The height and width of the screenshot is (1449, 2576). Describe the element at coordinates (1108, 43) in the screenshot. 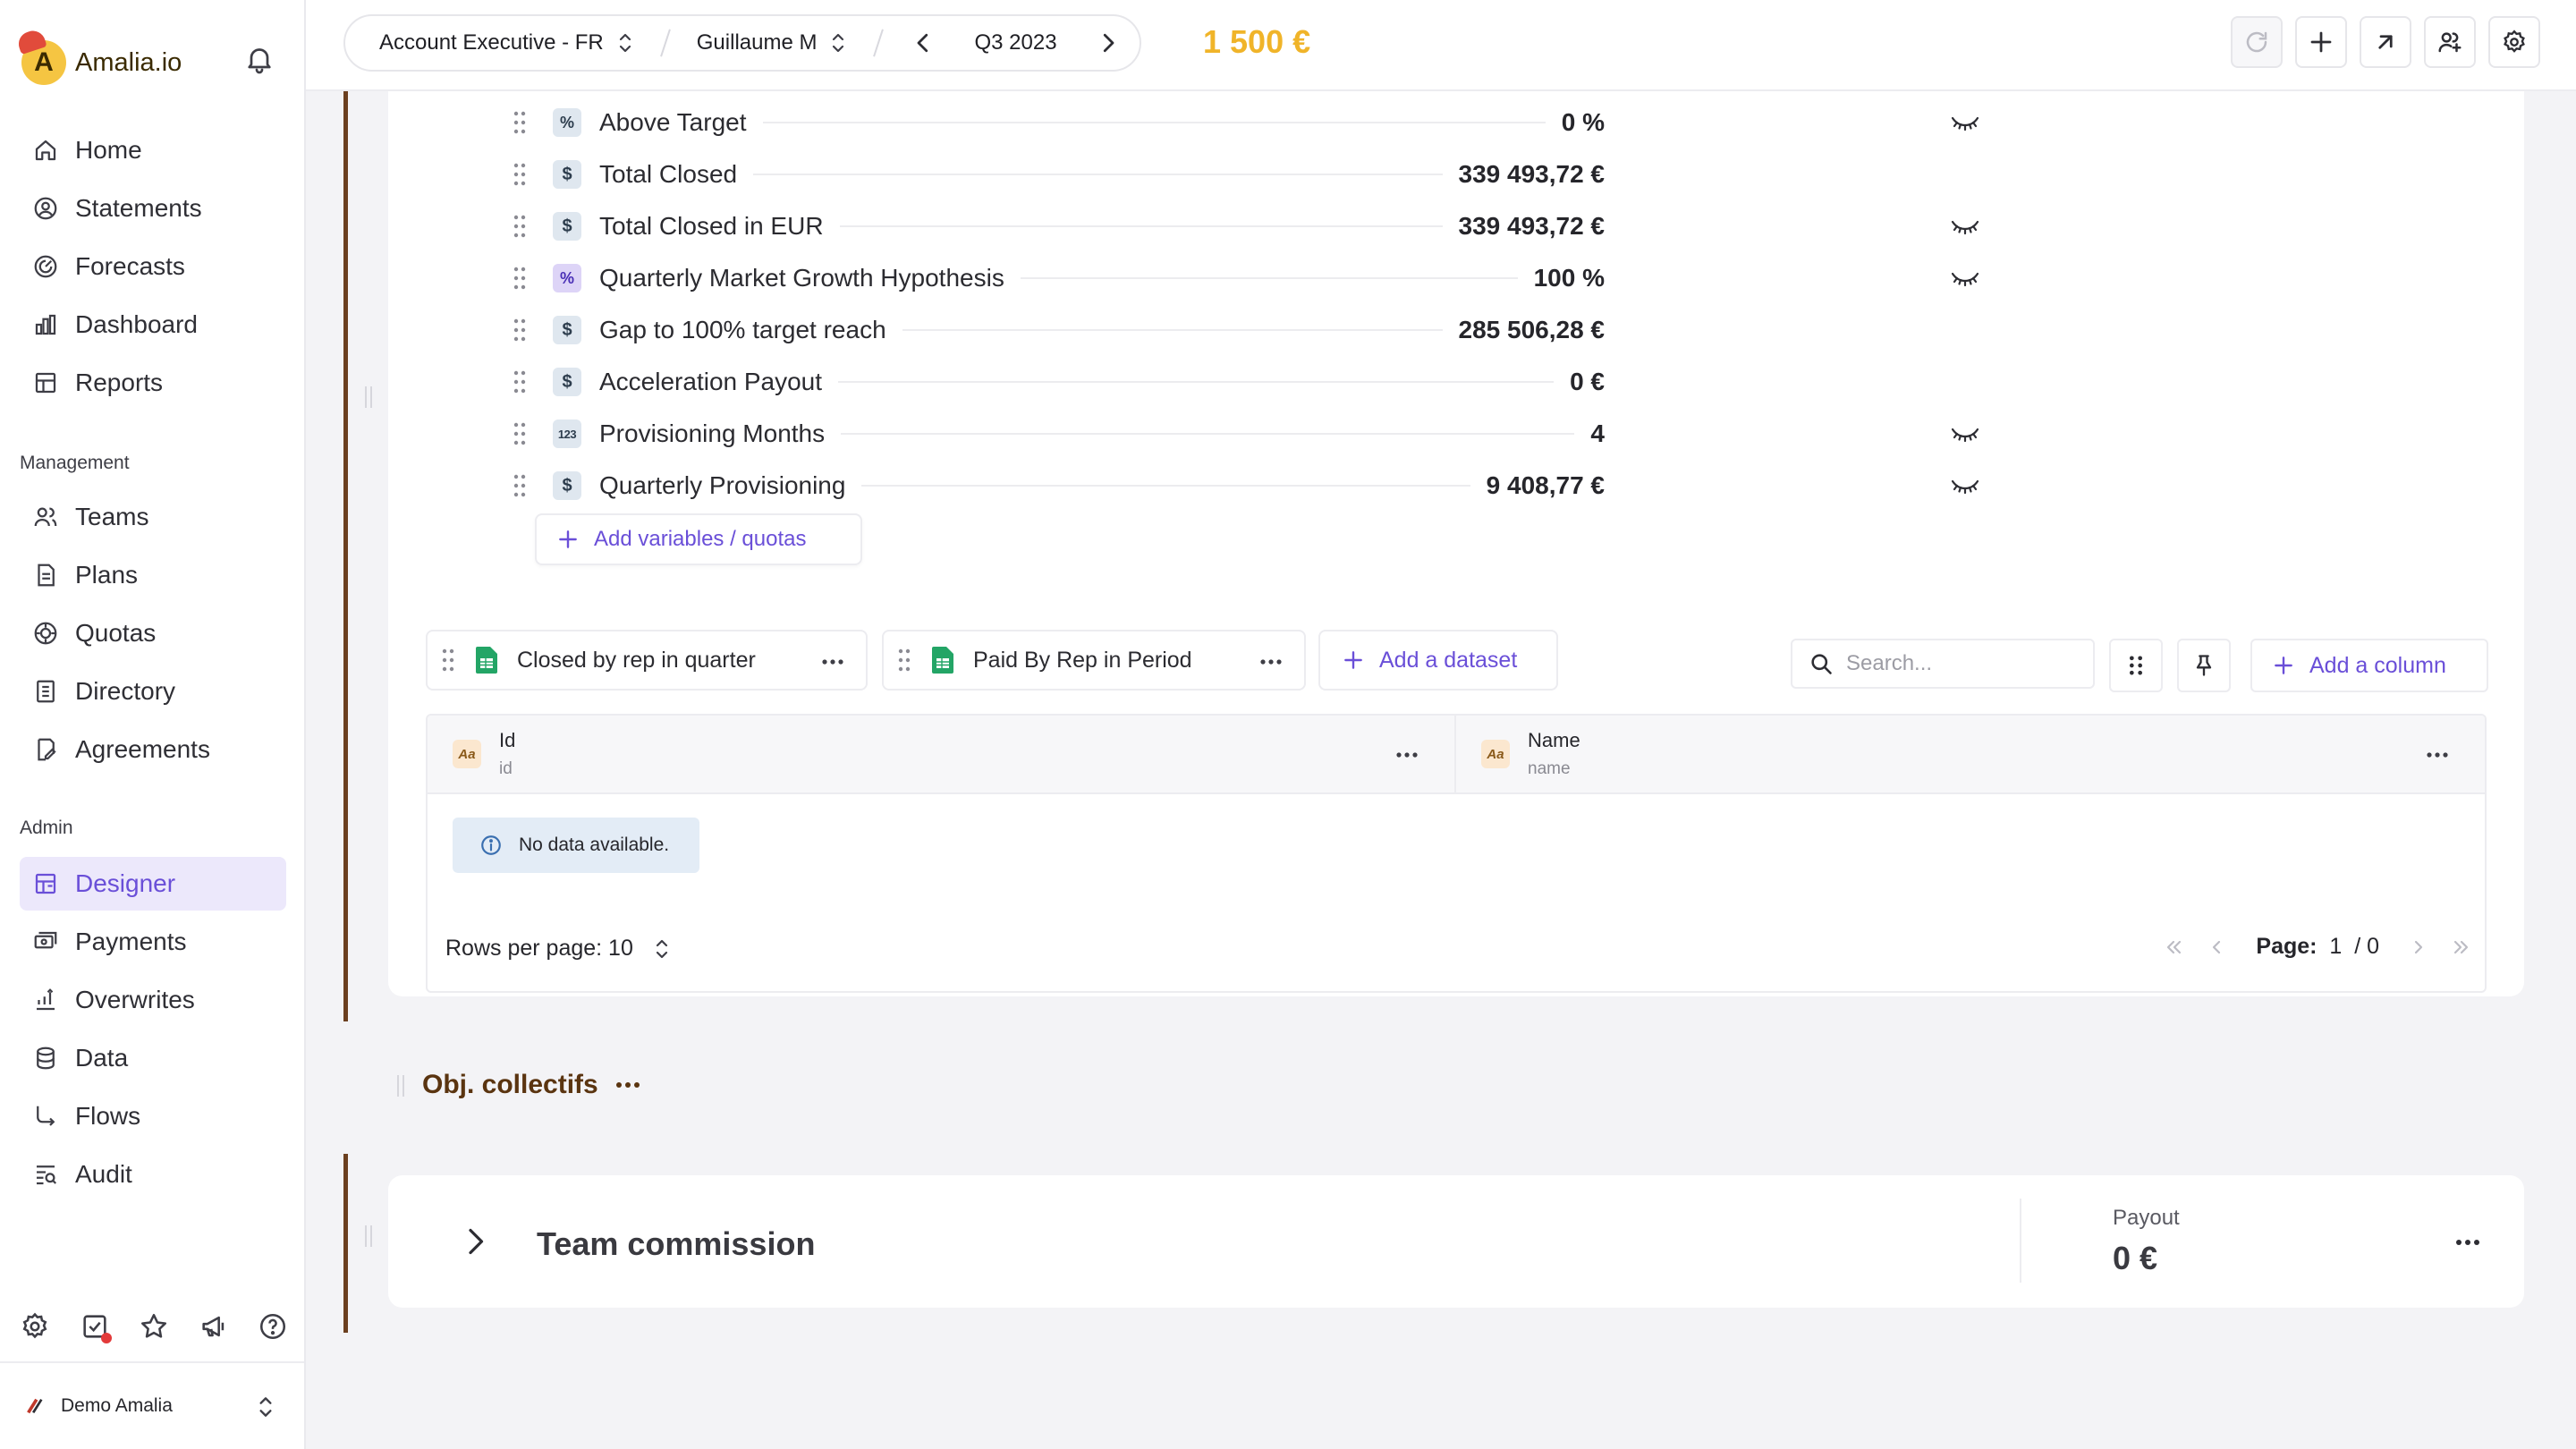

I see `next-period-button` at that location.